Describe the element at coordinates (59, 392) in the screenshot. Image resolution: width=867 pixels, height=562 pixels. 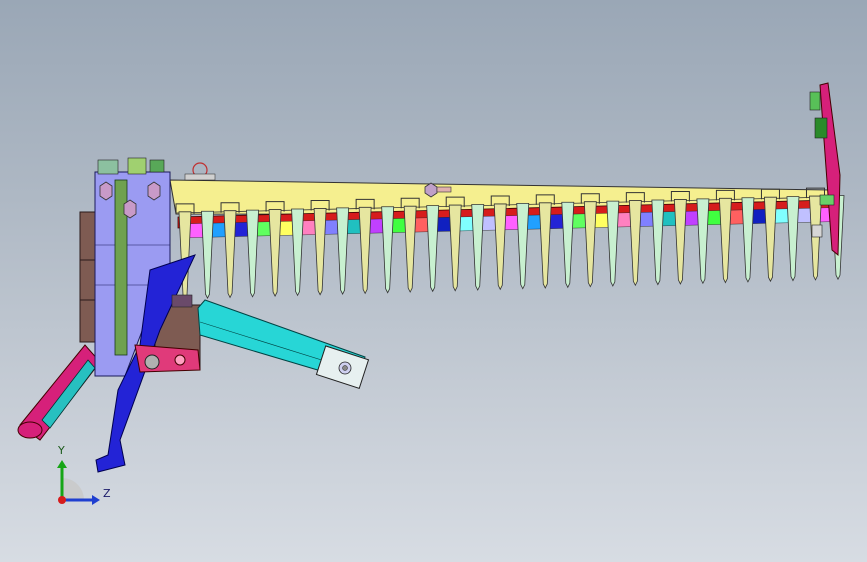
I see `left-arm` at that location.